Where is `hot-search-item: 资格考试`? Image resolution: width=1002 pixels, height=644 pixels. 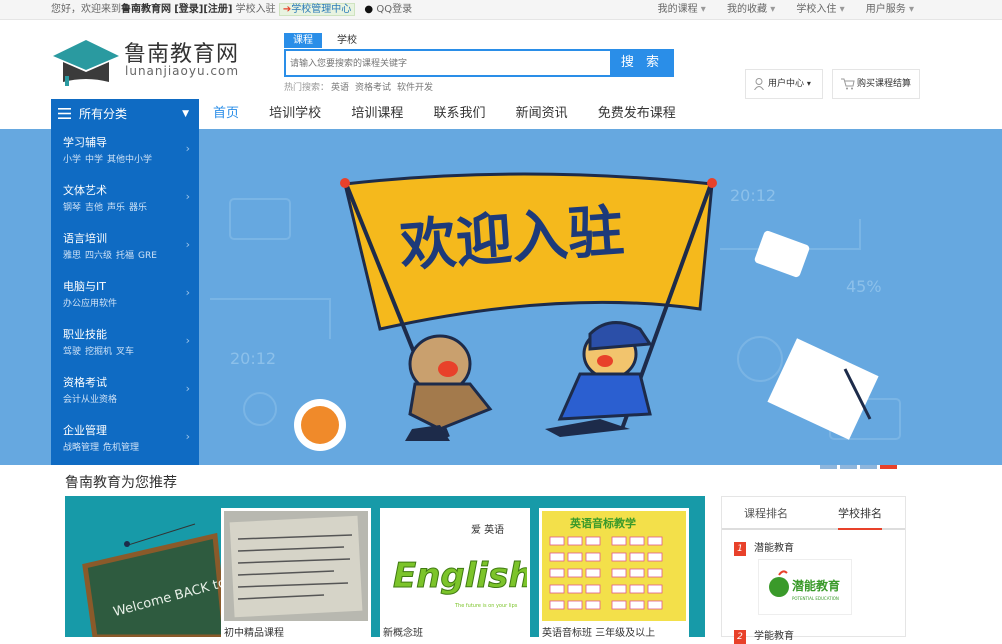
hot-search-item: 资格考试 is located at coordinates (373, 88).